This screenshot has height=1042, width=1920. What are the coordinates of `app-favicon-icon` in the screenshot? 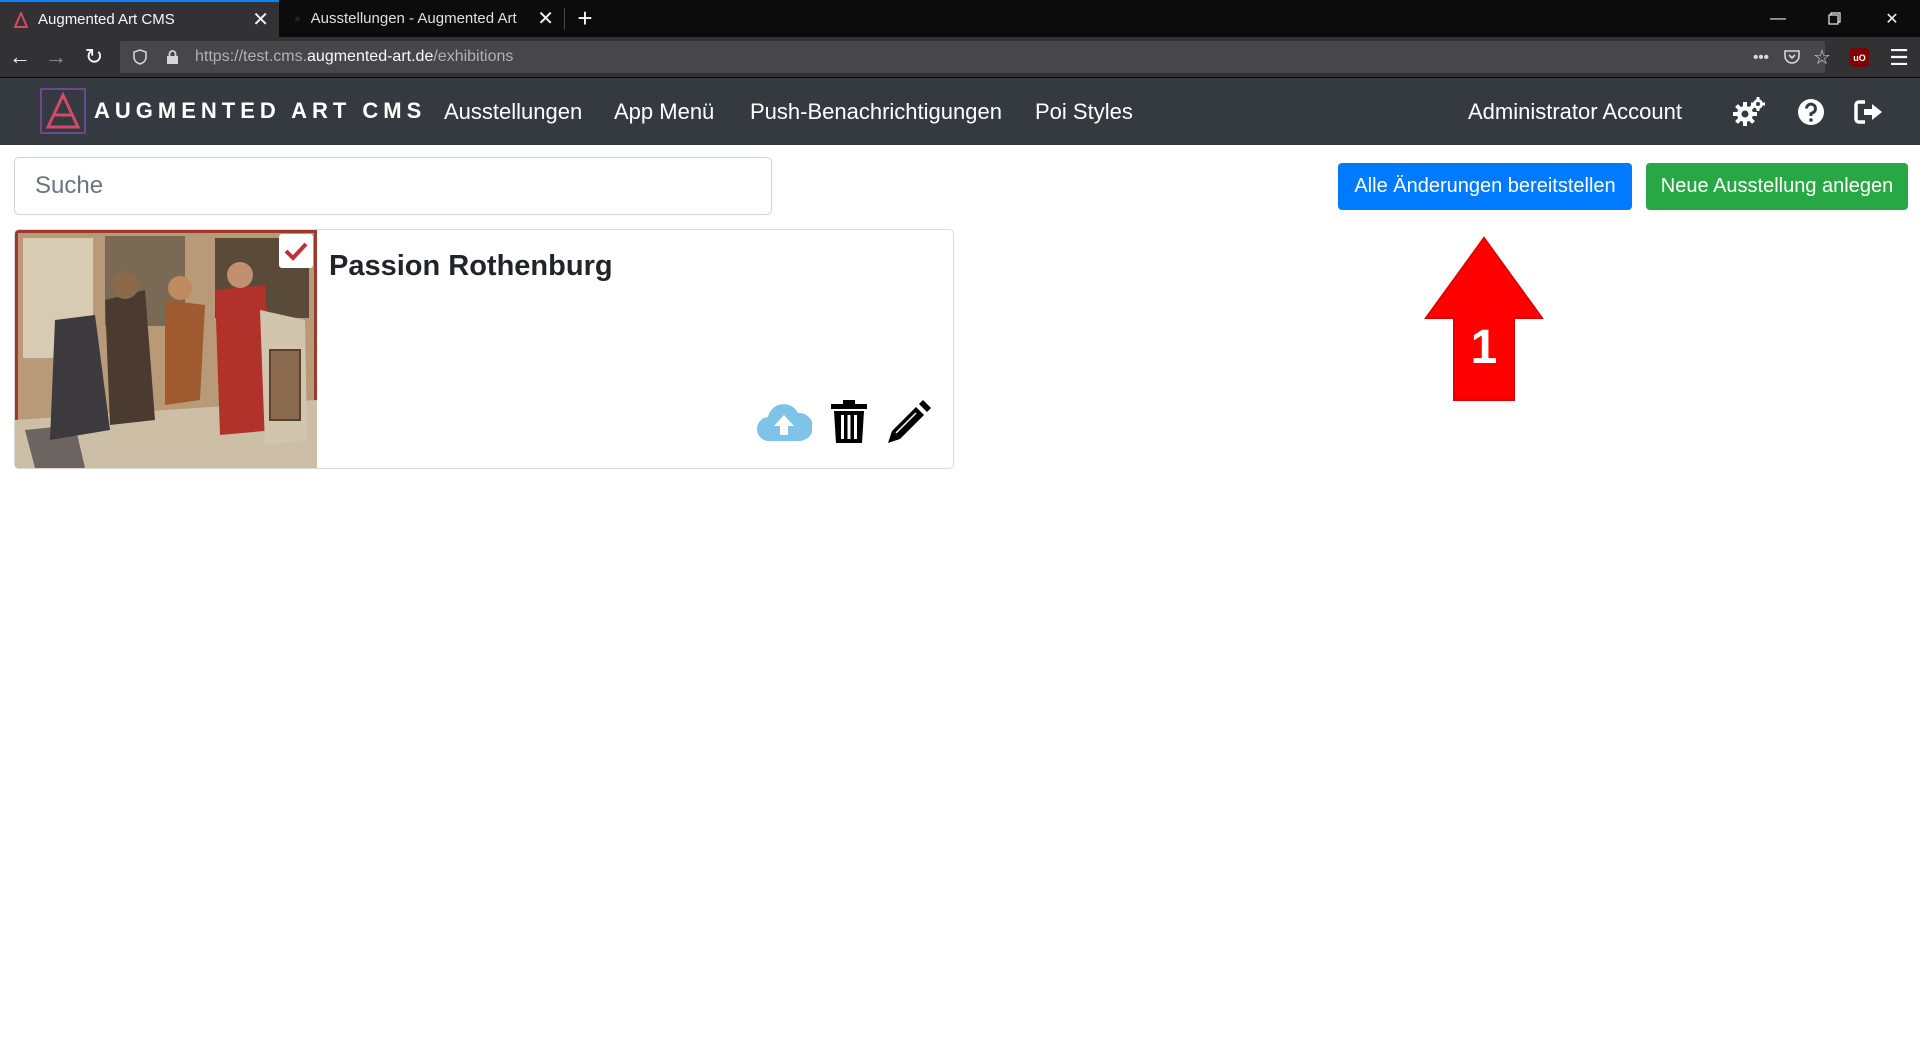 It's located at (21, 19).